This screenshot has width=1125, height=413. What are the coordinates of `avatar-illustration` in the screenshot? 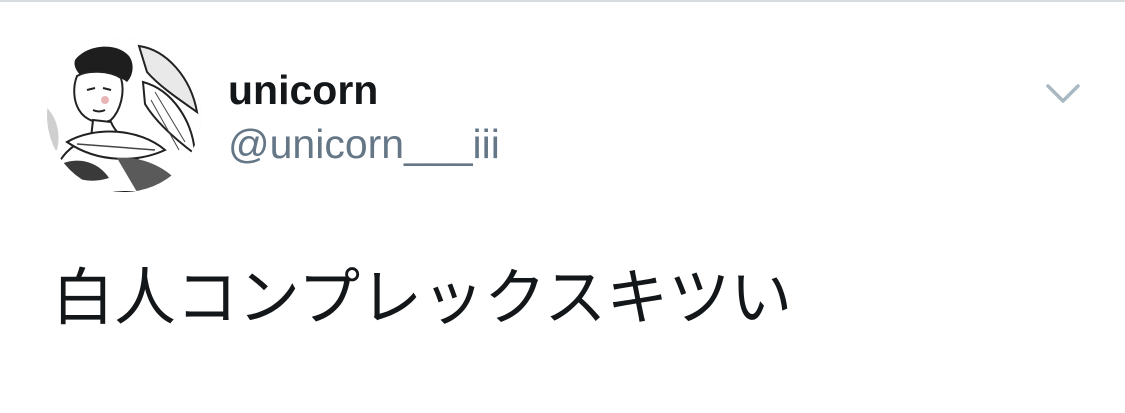 It's located at (124, 115).